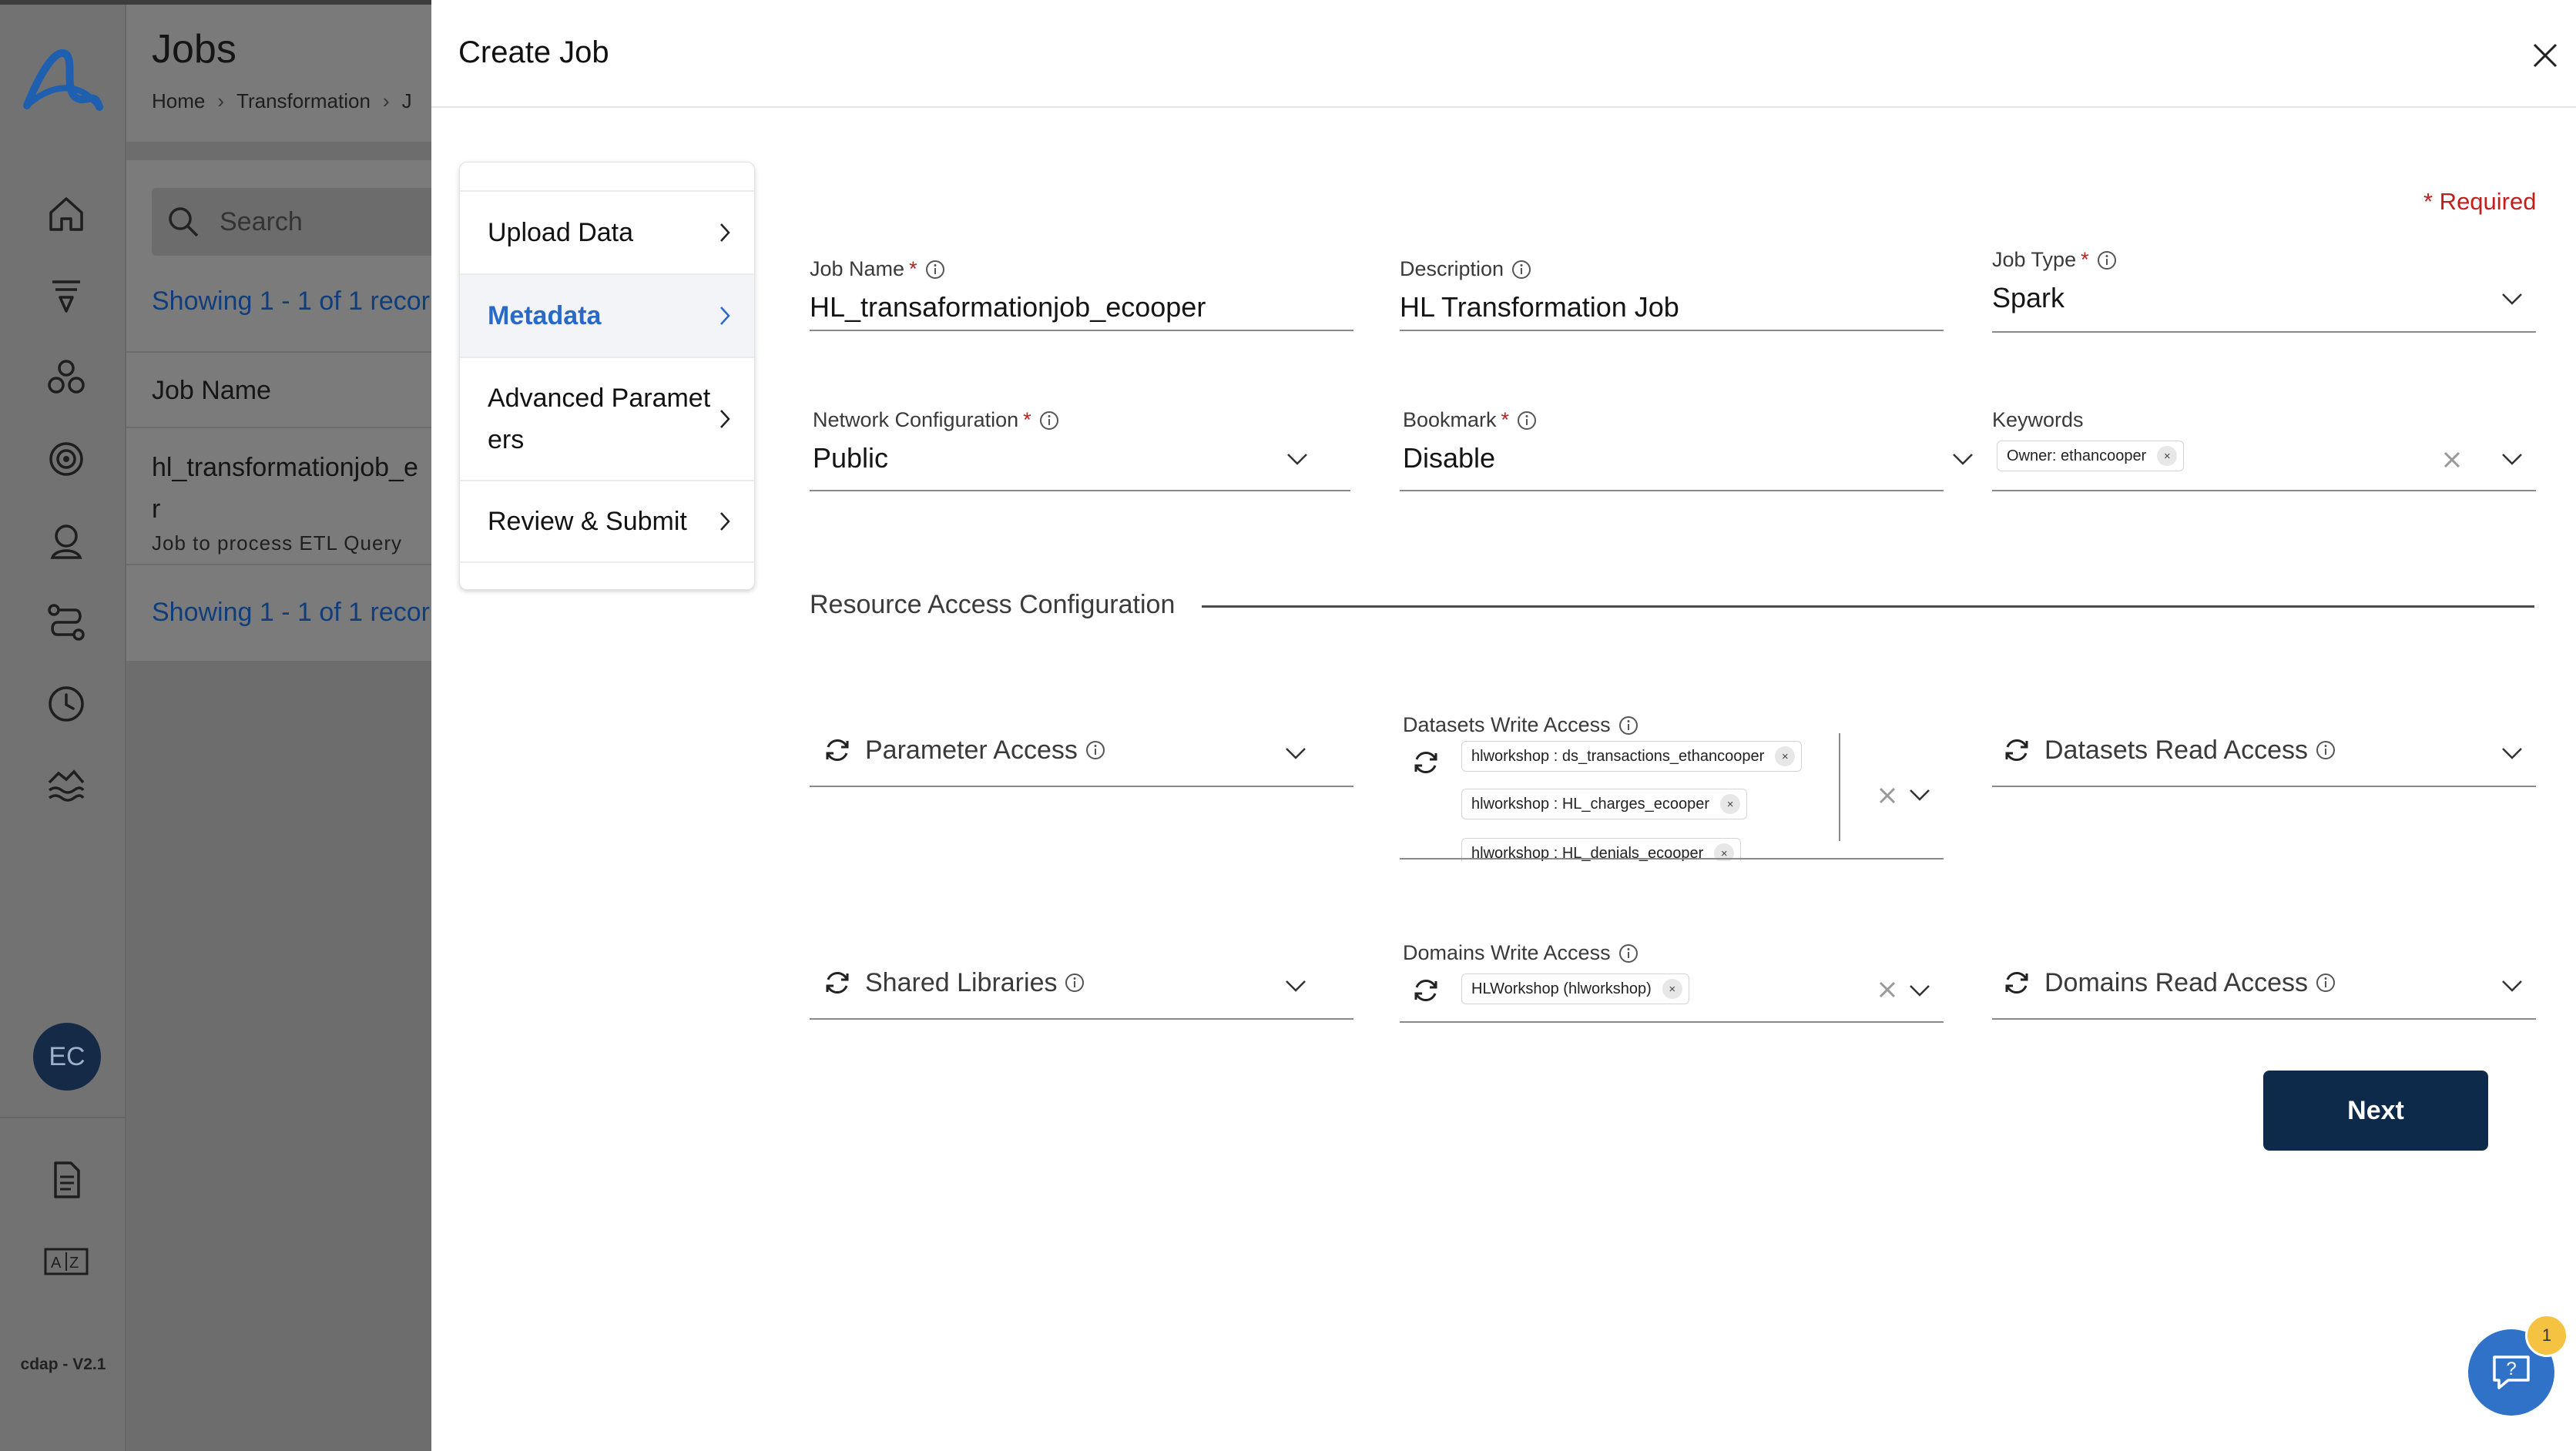  I want to click on job-name-input: HL_transaformationjob_ecooper, so click(1008, 307).